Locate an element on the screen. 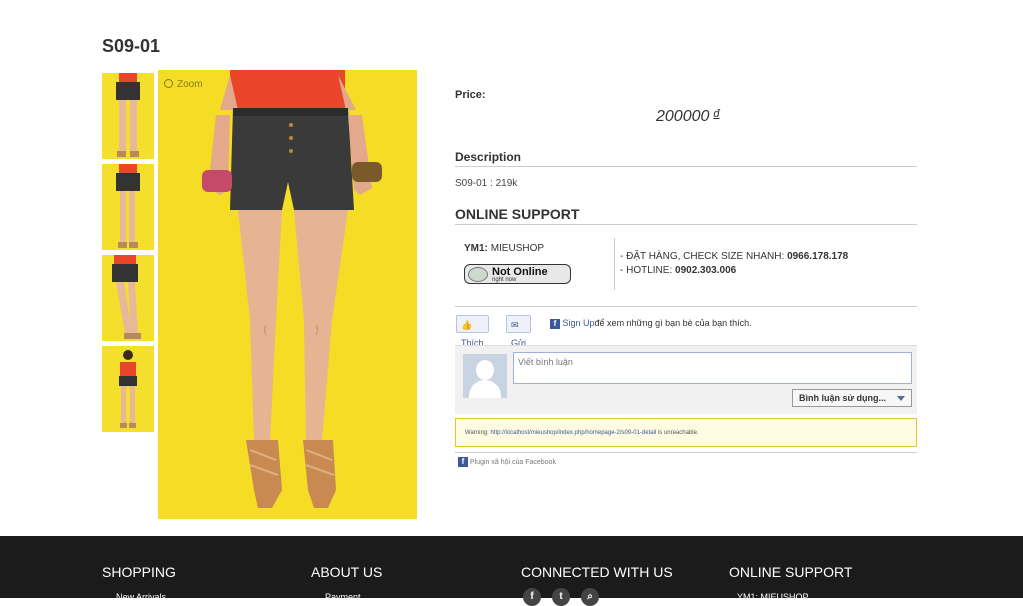  thumbs-up-icon: 👍 is located at coordinates (467, 325).